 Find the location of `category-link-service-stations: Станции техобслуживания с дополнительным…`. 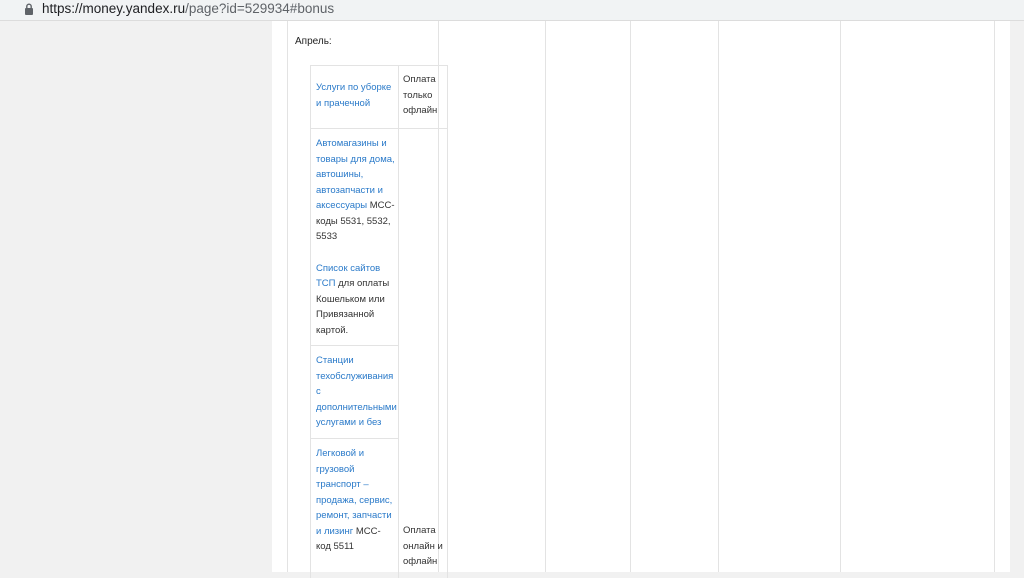

category-link-service-stations: Станции техобслуживания с дополнительным… is located at coordinates (356, 391).